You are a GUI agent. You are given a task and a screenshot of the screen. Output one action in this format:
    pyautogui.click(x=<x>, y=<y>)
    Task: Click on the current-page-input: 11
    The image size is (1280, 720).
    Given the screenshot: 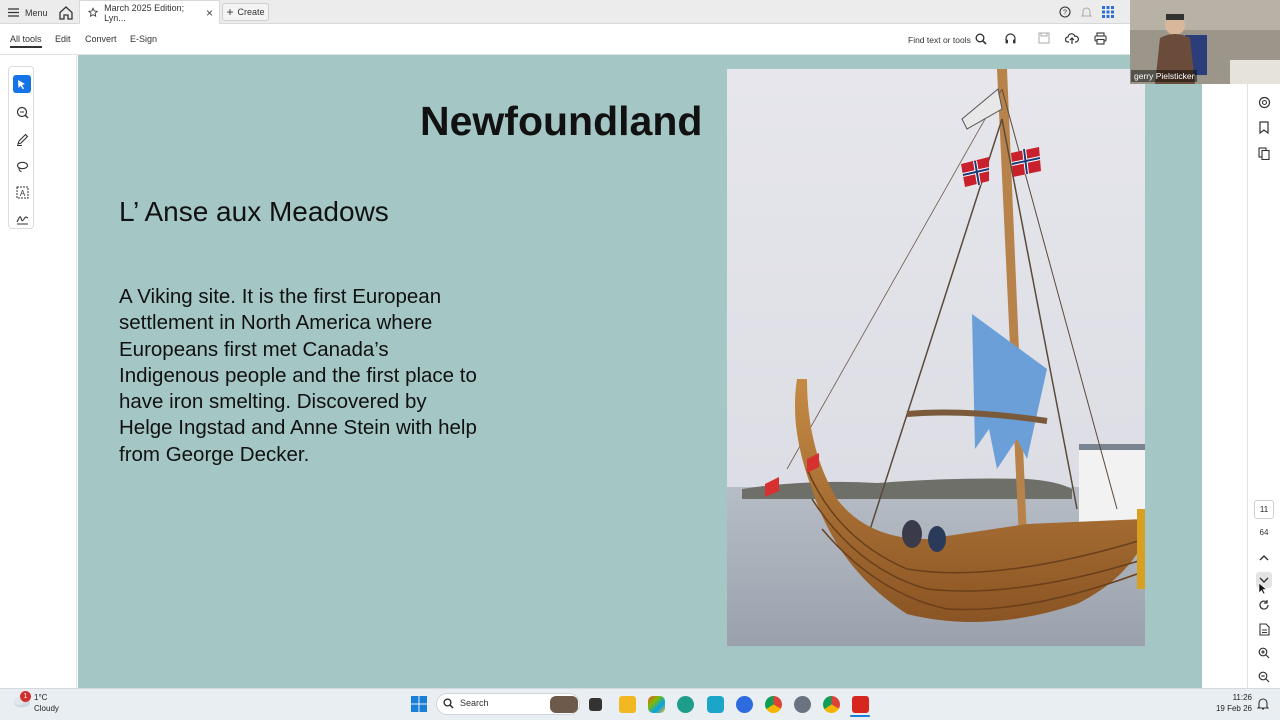 What is the action you would take?
    pyautogui.click(x=1264, y=509)
    